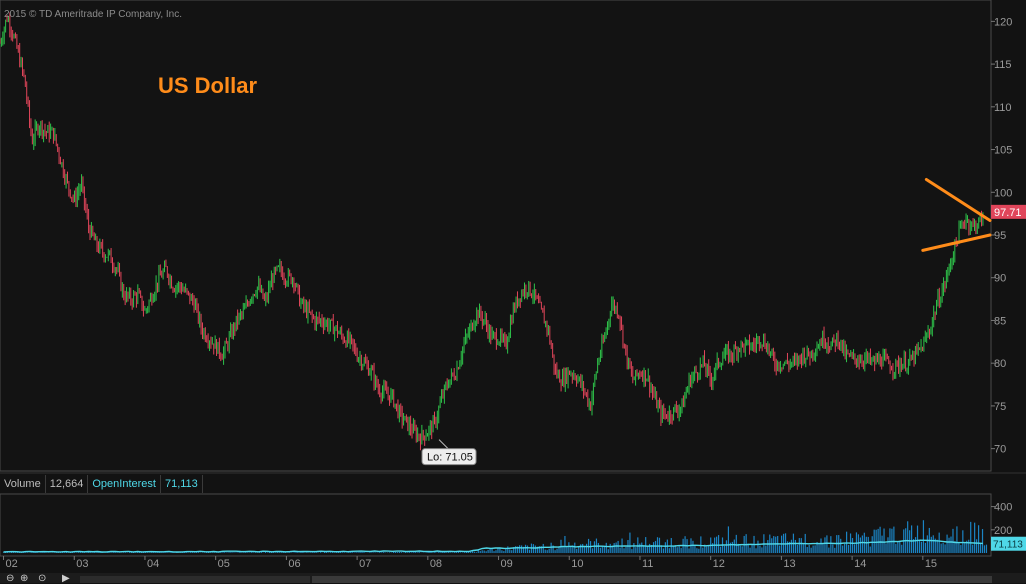 The image size is (1026, 584). I want to click on price-tick-label: 115, so click(1003, 65).